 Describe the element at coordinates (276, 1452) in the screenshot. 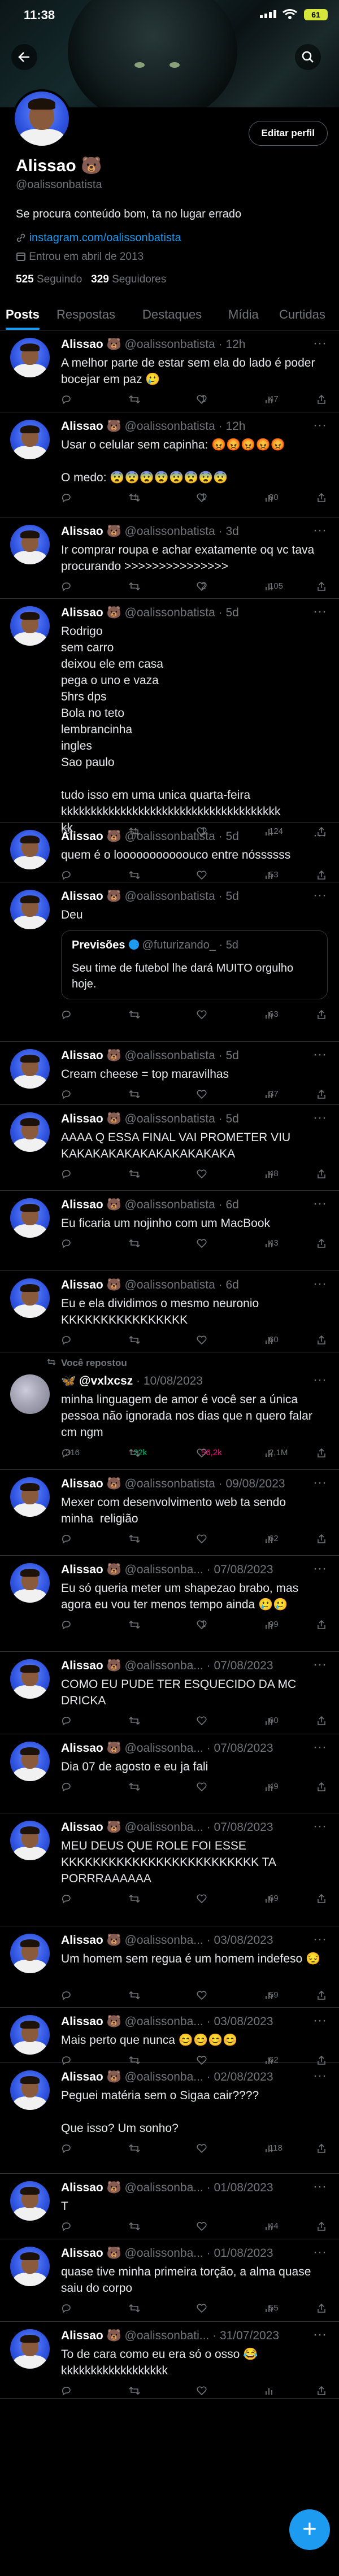

I see `views-button: 2,1M` at that location.